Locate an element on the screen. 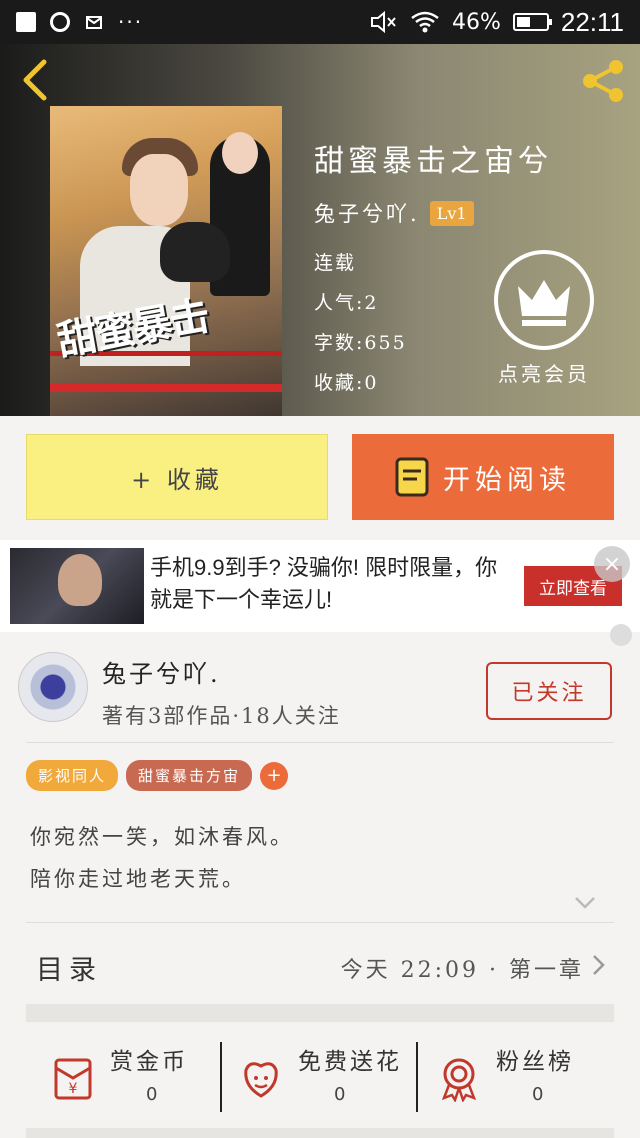 The width and height of the screenshot is (640, 1138). popularity: 人气:2 is located at coordinates (346, 303).